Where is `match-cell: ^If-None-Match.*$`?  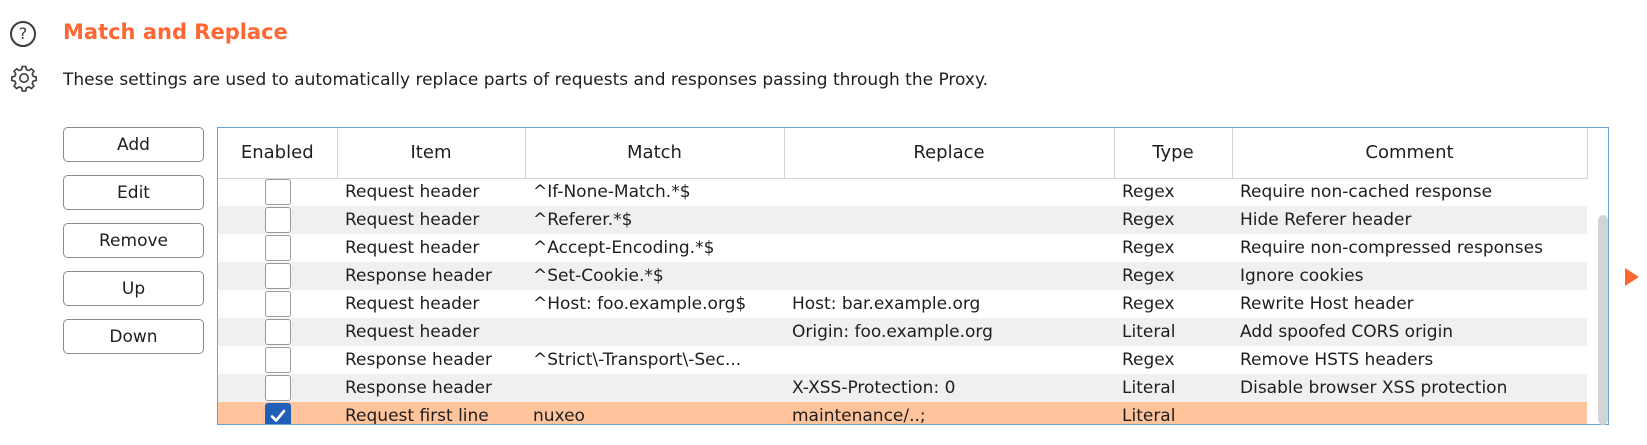
match-cell: ^If-None-Match.*$ is located at coordinates (654, 192).